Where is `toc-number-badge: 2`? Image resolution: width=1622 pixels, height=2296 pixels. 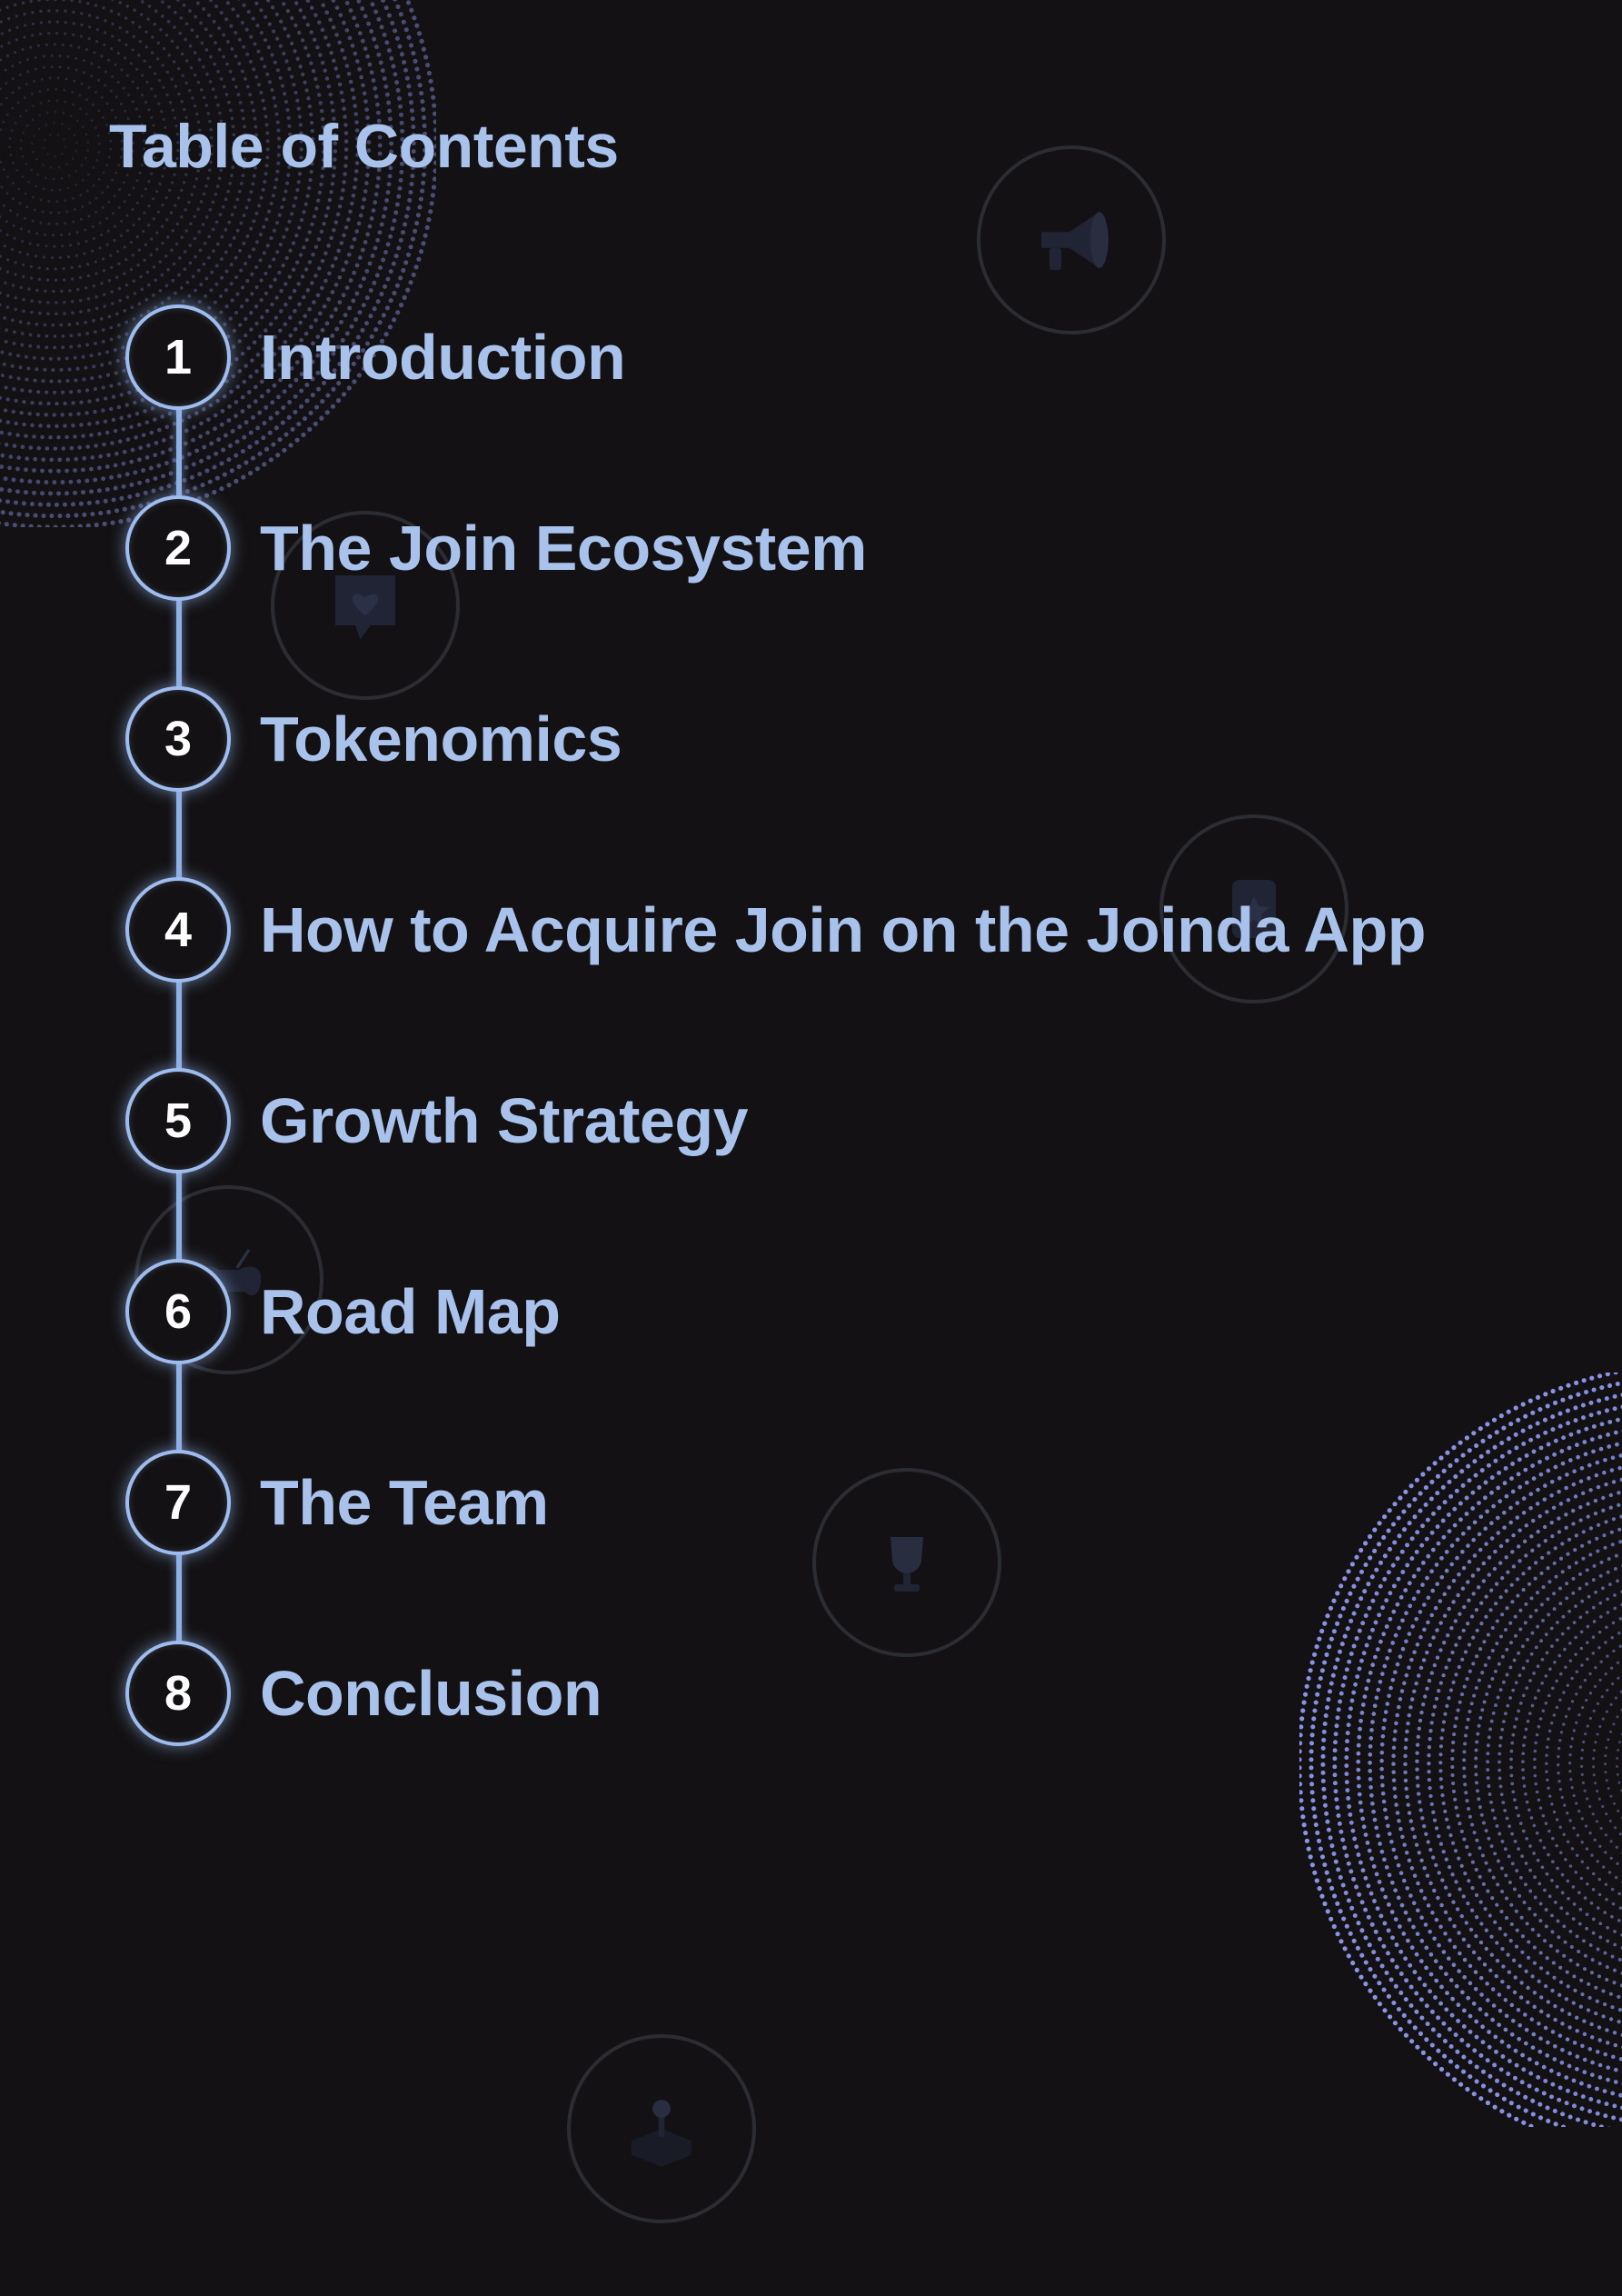 toc-number-badge: 2 is located at coordinates (178, 548).